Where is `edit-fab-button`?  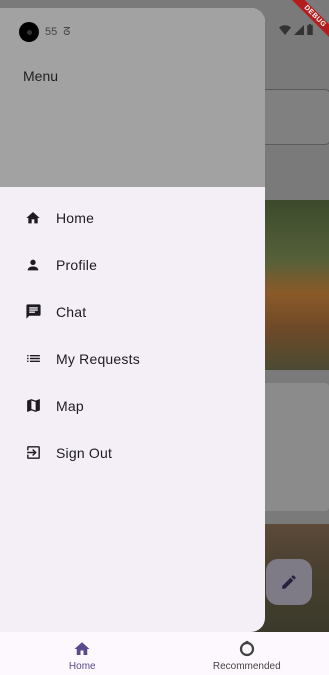 edit-fab-button is located at coordinates (289, 582).